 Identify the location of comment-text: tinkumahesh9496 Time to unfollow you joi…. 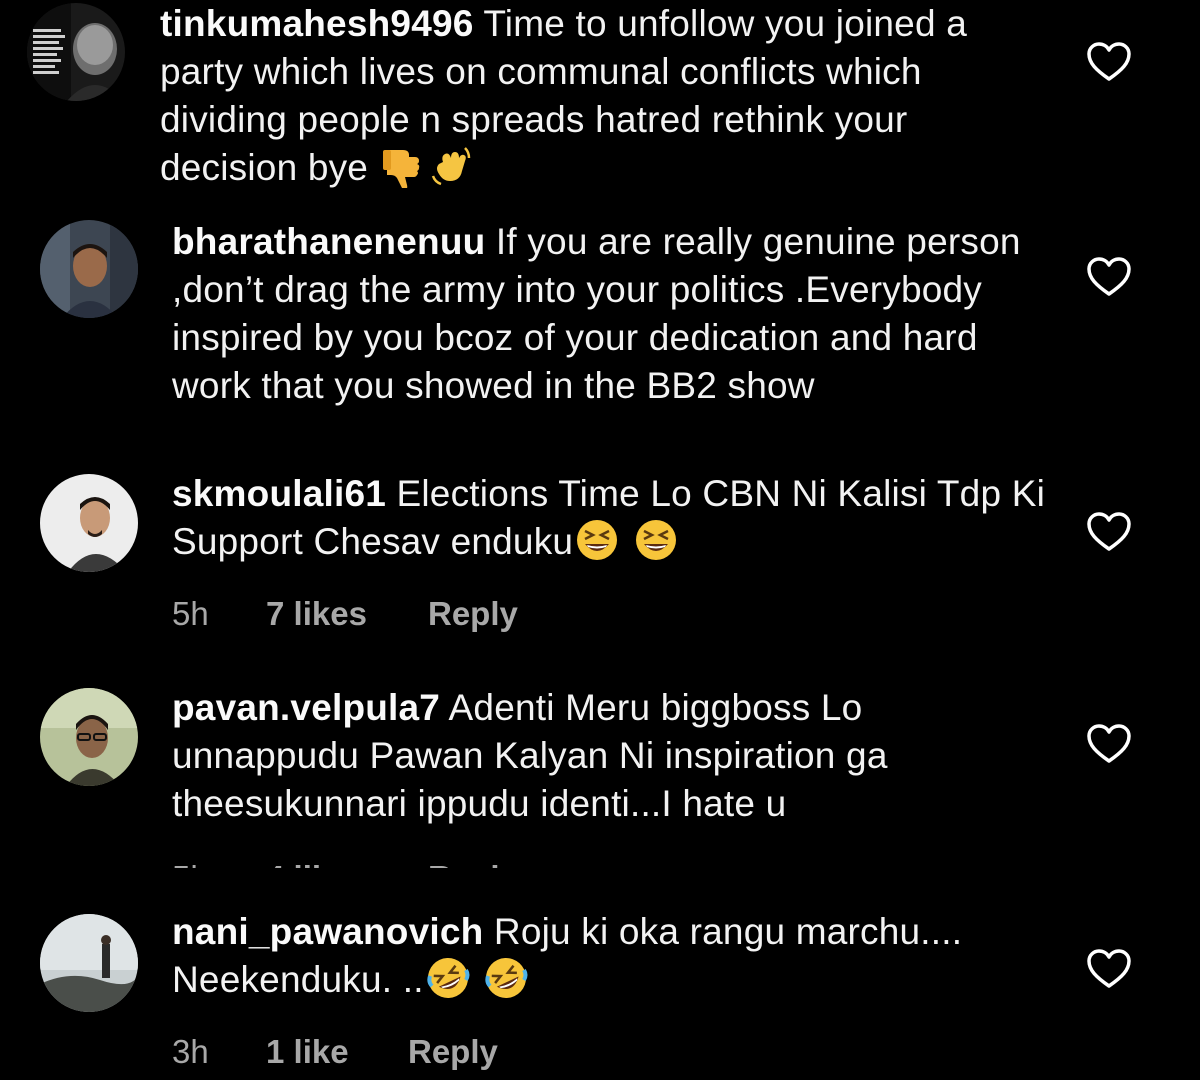
(600, 96).